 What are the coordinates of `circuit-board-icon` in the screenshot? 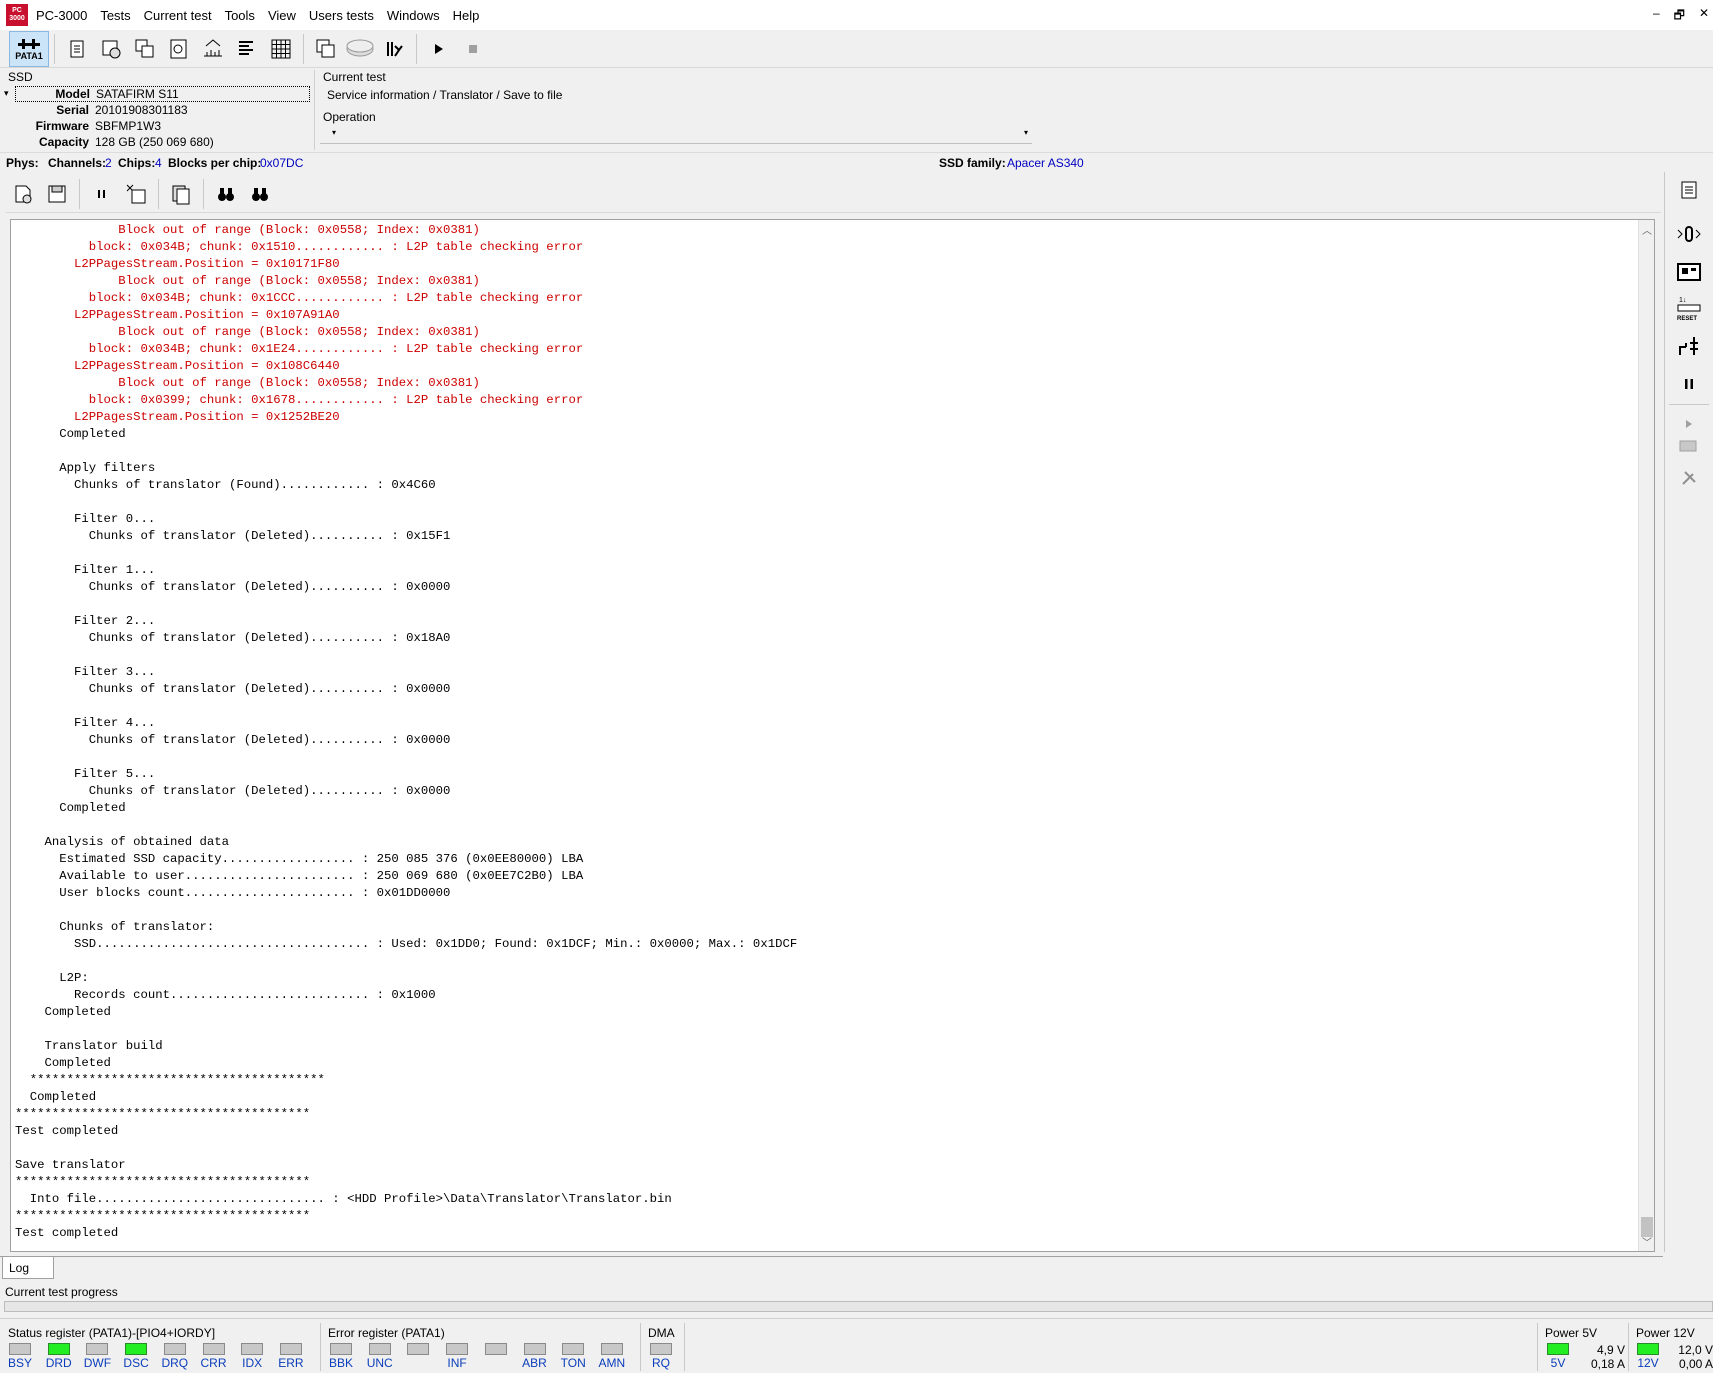 It's located at (1689, 272).